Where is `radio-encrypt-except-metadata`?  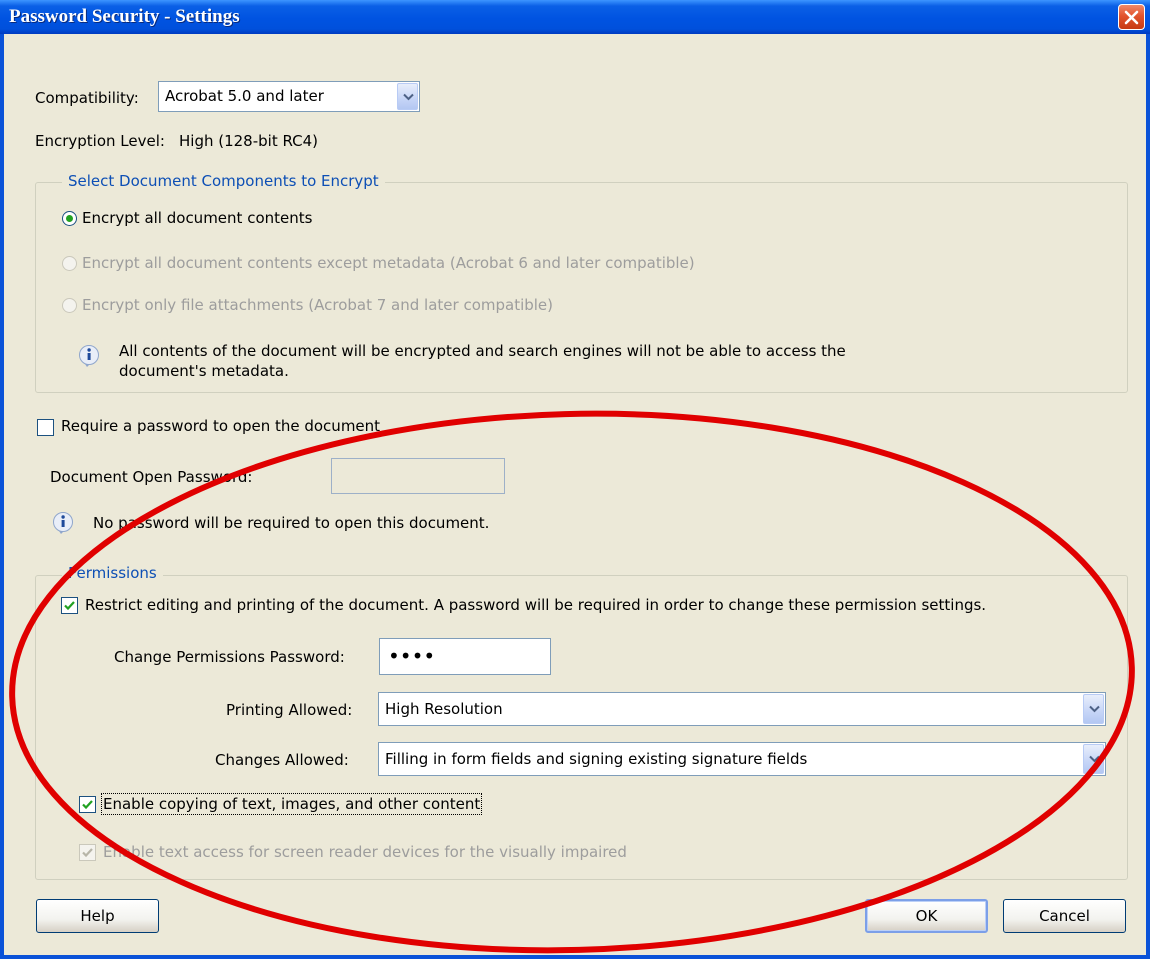 radio-encrypt-except-metadata is located at coordinates (69, 263).